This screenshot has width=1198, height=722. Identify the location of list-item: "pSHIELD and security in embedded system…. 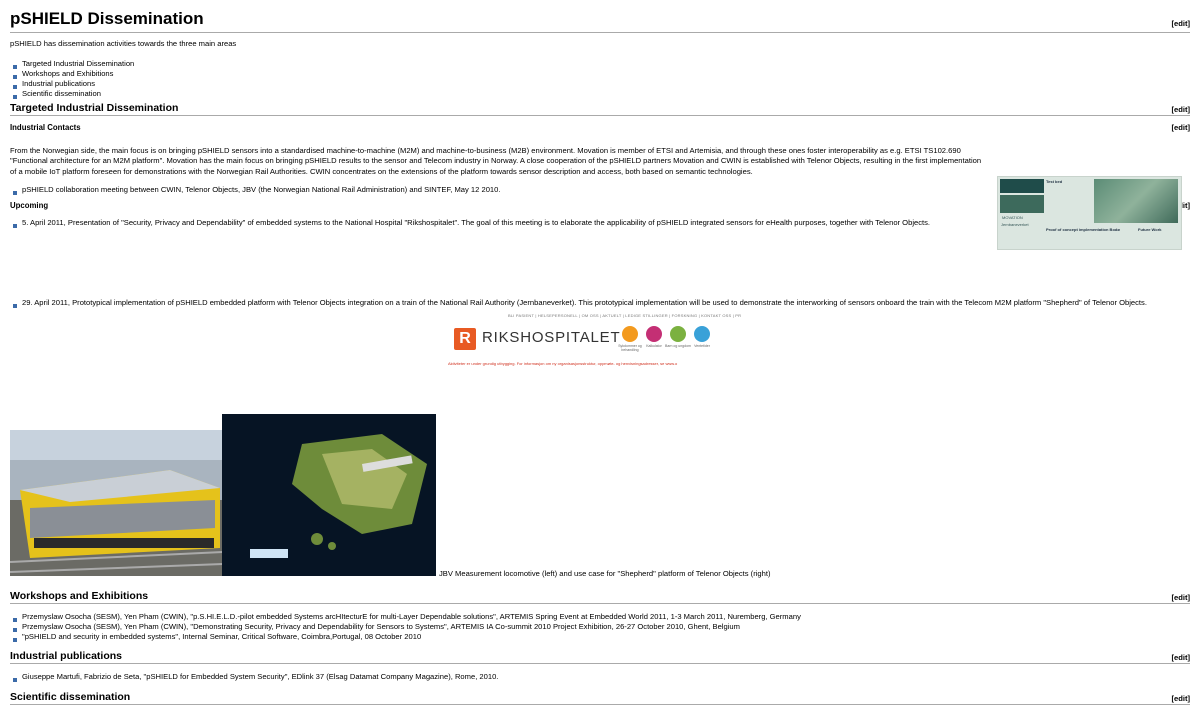
(600, 637).